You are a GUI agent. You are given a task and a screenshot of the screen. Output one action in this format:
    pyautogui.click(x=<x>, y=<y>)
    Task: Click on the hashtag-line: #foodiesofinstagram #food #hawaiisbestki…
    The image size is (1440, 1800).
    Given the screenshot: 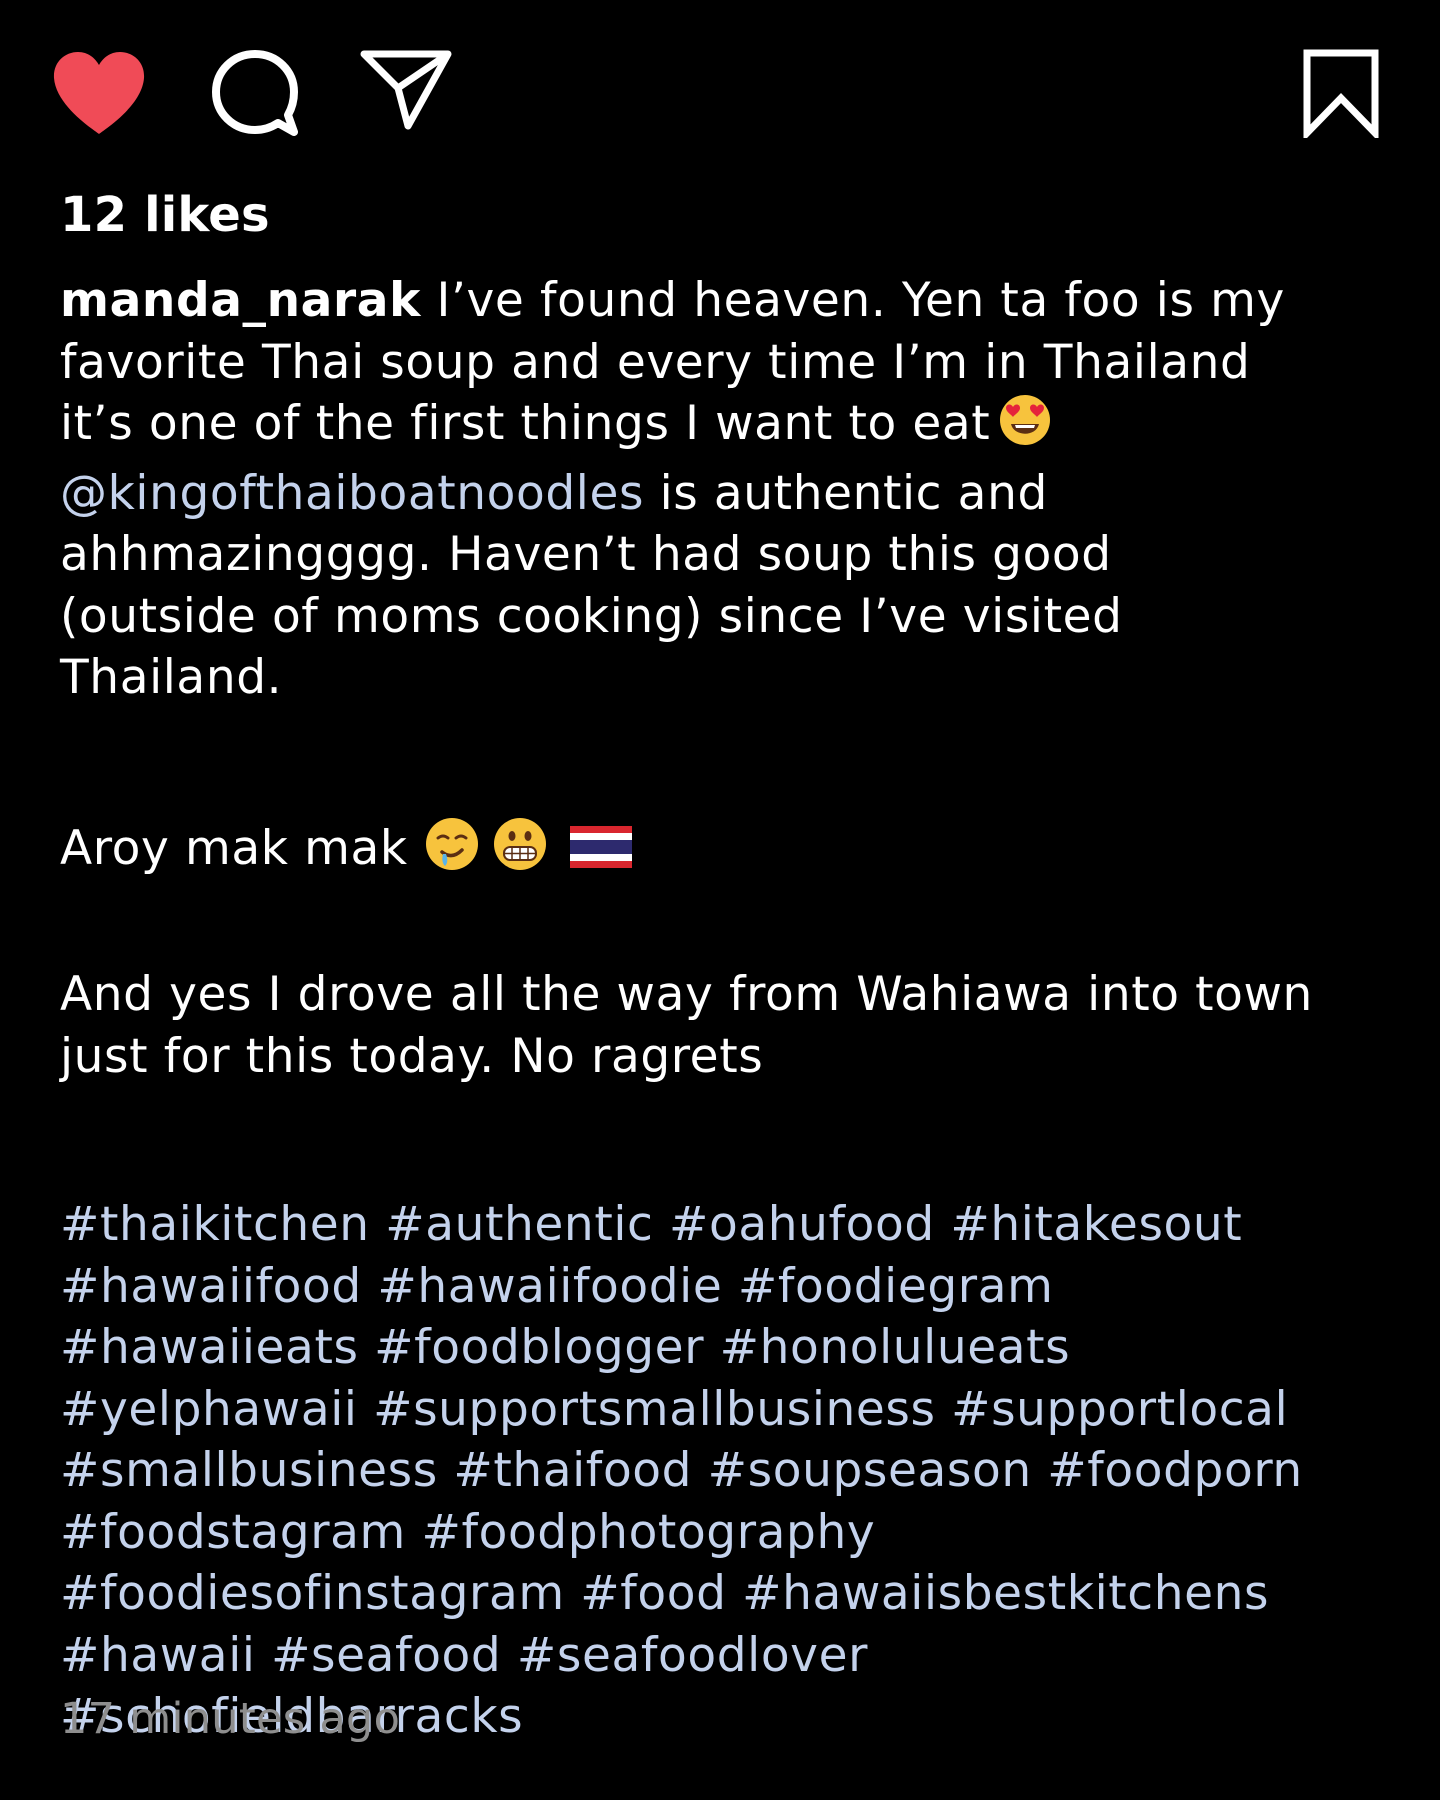 What is the action you would take?
    pyautogui.click(x=730, y=1594)
    